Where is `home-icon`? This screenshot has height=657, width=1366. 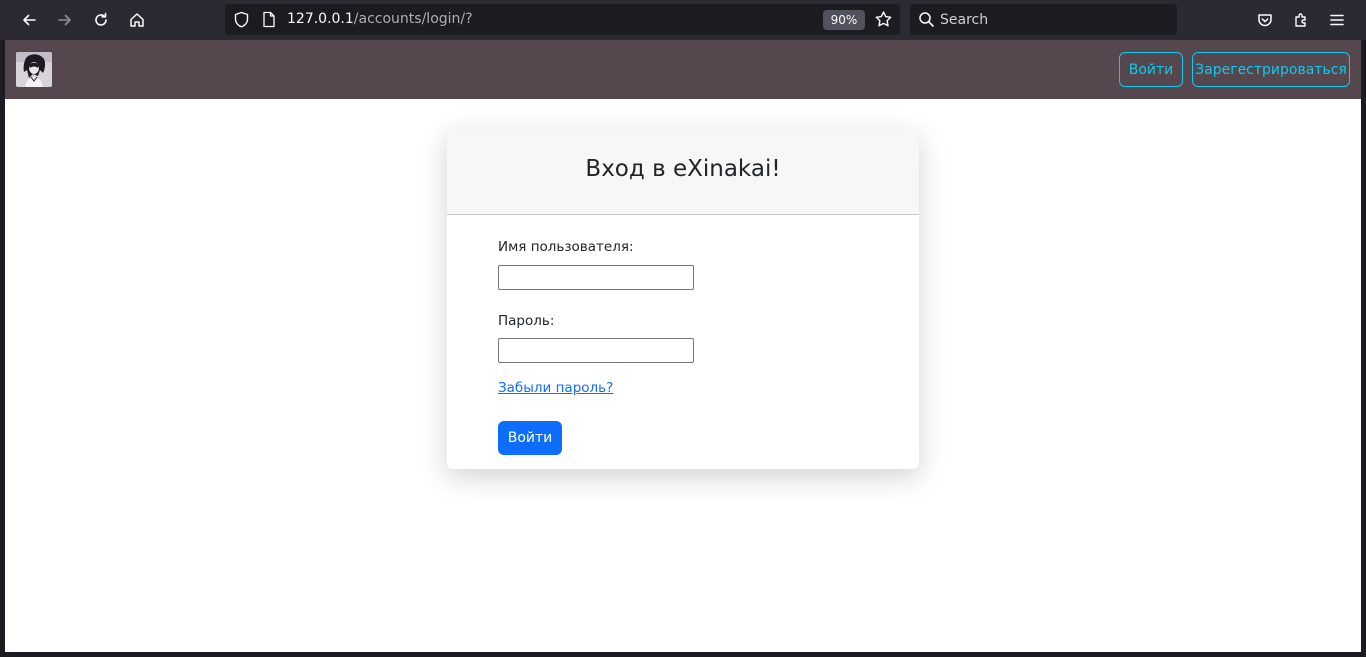
home-icon is located at coordinates (137, 20).